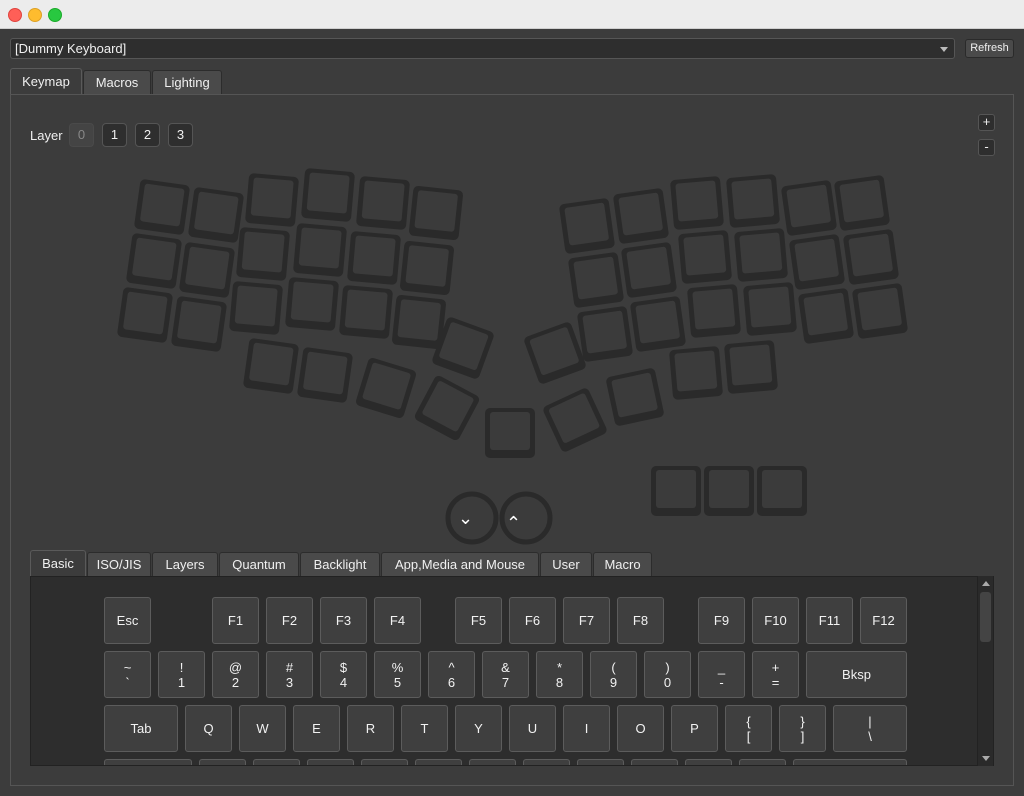  I want to click on keycode-5: % 5, so click(397, 674).